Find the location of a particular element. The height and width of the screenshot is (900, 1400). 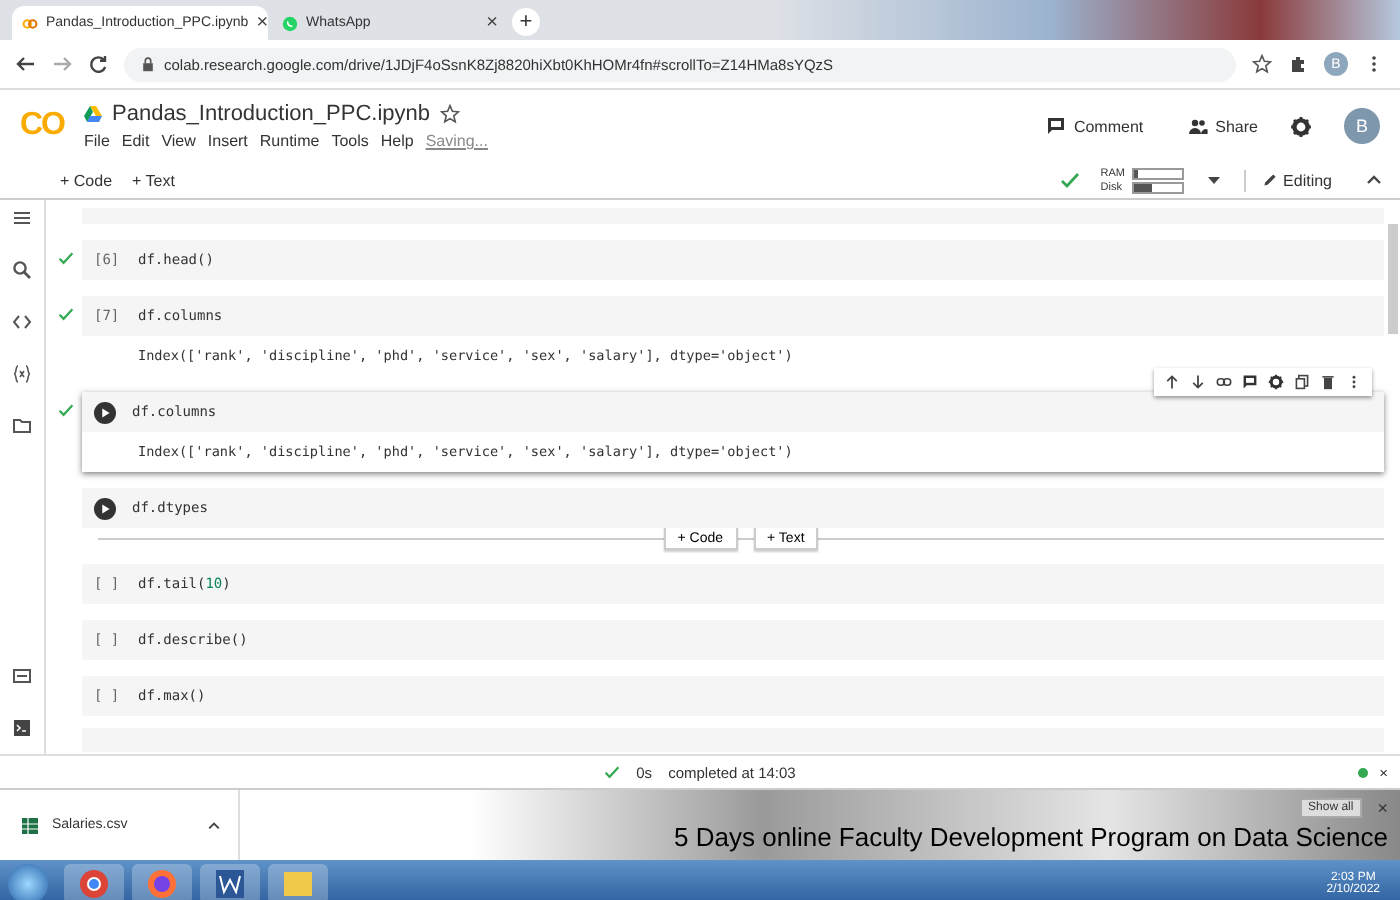

colab-icon is located at coordinates (30, 23).